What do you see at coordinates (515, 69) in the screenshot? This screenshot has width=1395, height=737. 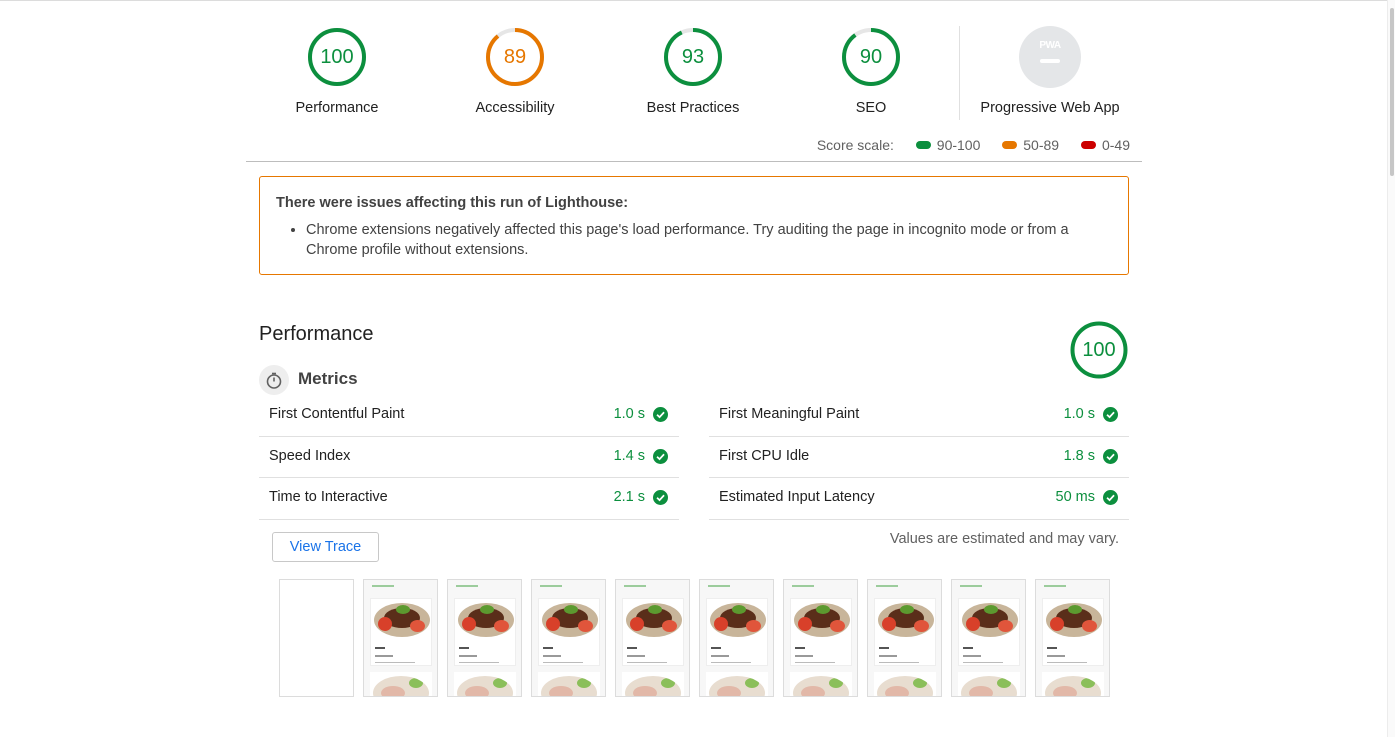 I see `gauge-accessibility: 89 Accessibility` at bounding box center [515, 69].